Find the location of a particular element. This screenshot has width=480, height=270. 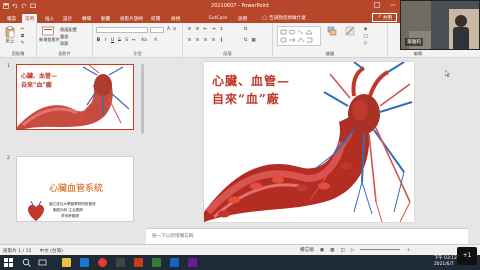

teams-icon is located at coordinates (192, 262).